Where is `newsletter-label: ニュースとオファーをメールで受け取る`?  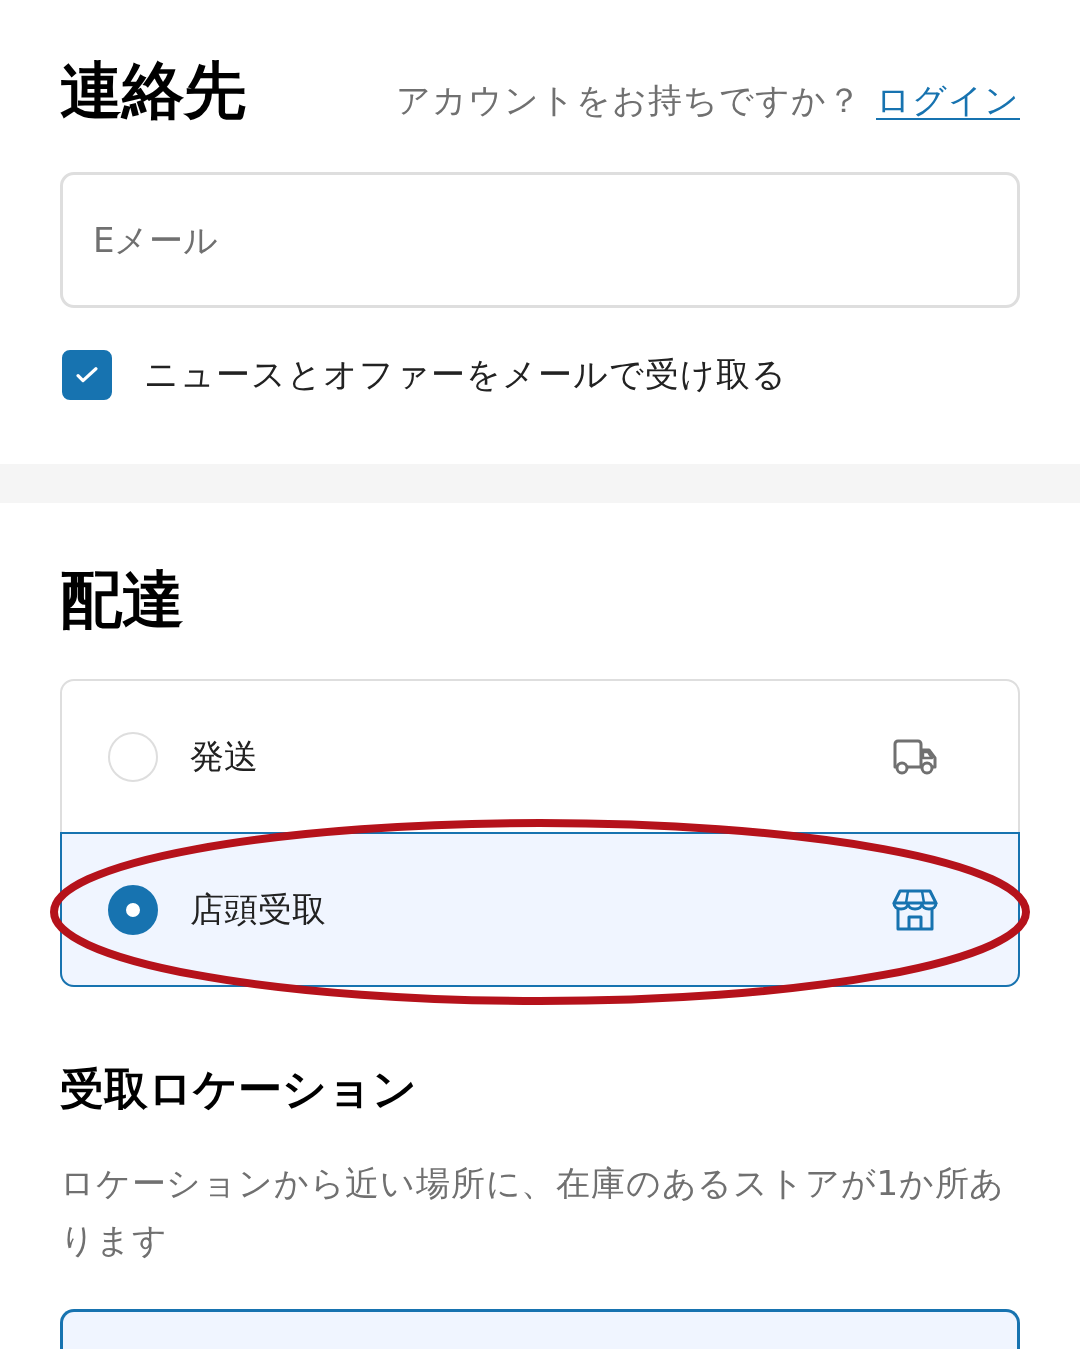
newsletter-label: ニュースとオファーをメールで受け取る is located at coordinates (465, 374).